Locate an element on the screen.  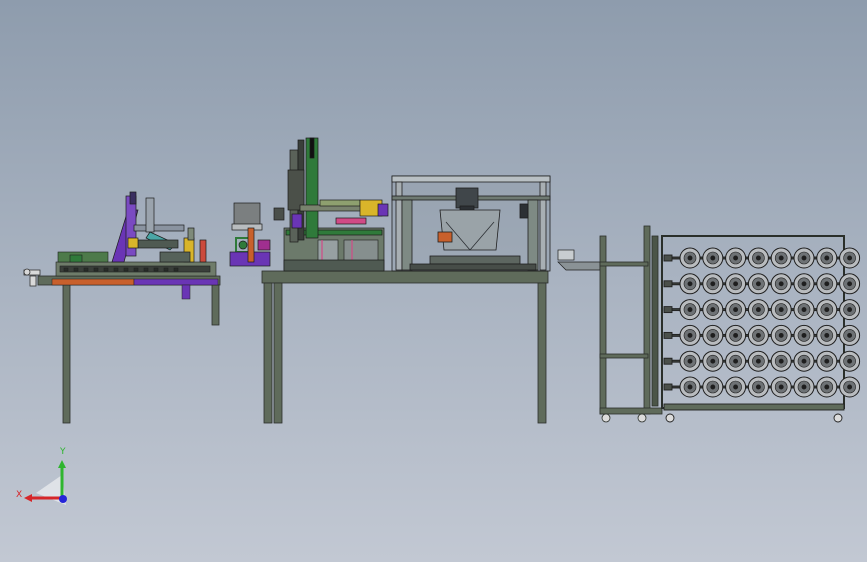
transfer-chute is located at coordinates (579, 260).